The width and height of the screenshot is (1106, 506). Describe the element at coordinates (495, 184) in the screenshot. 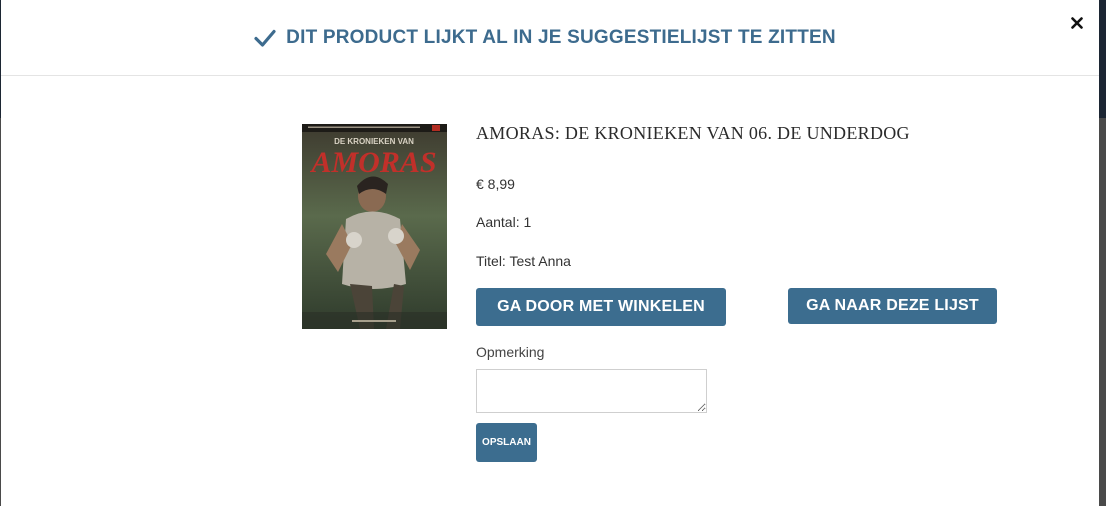

I see `product-price: € 8,99` at that location.